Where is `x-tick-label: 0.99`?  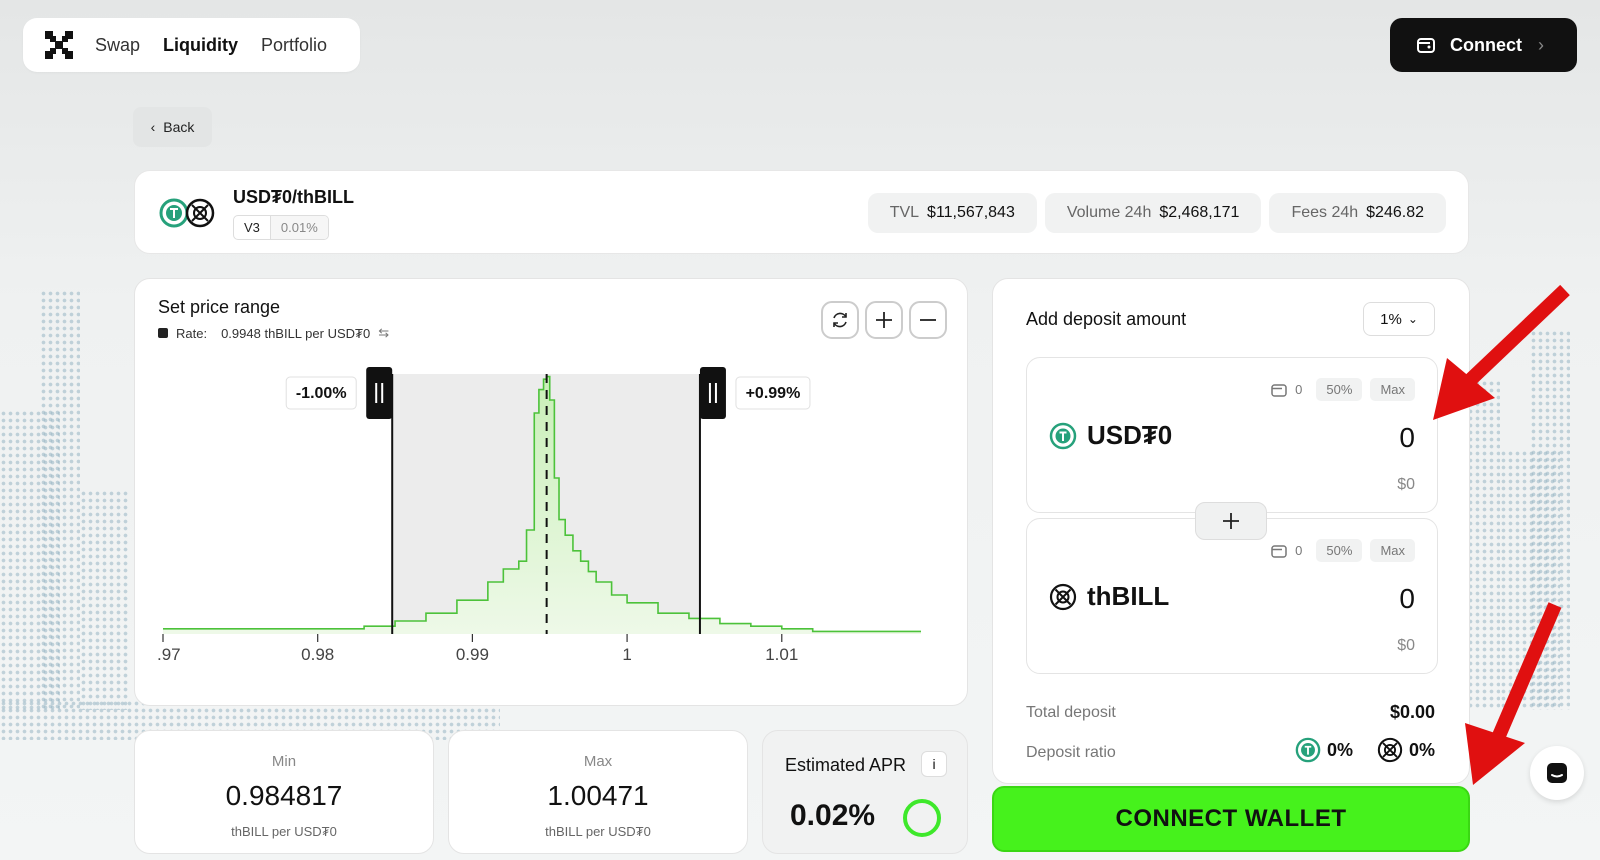 x-tick-label: 0.99 is located at coordinates (472, 654).